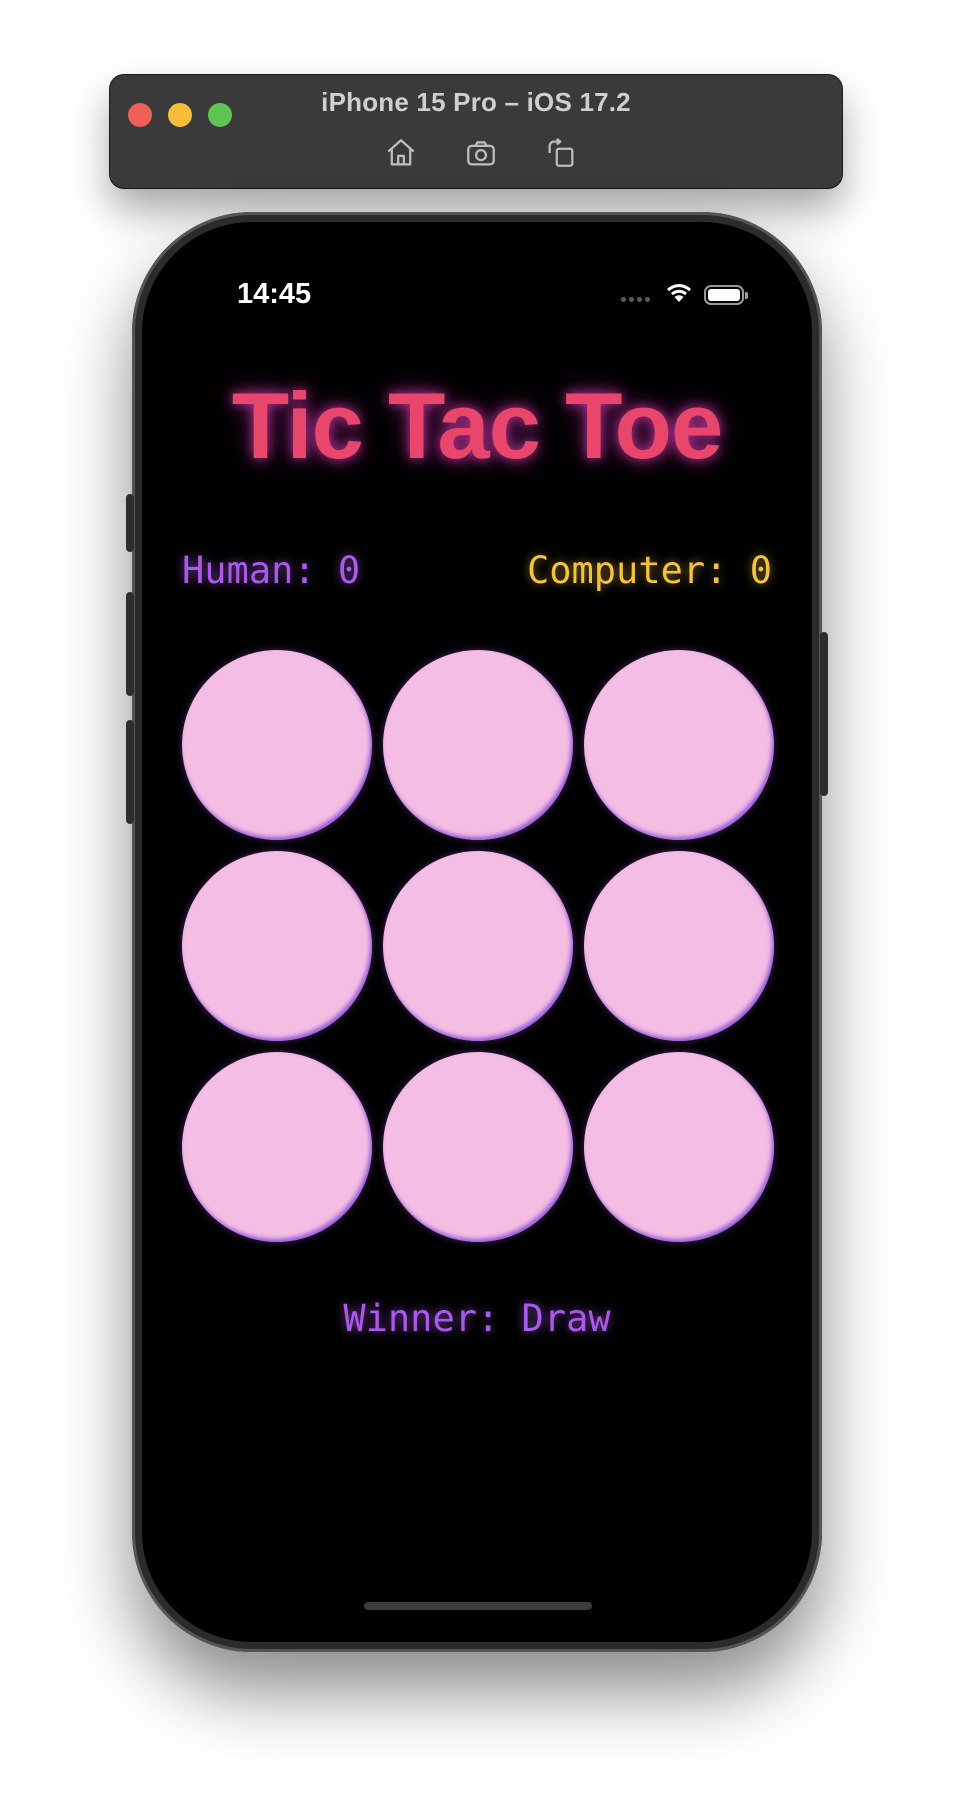 The height and width of the screenshot is (1804, 954). What do you see at coordinates (476, 131) in the screenshot?
I see `simulator-toolbar: iPhone 15 Pro – iOS 17.2` at bounding box center [476, 131].